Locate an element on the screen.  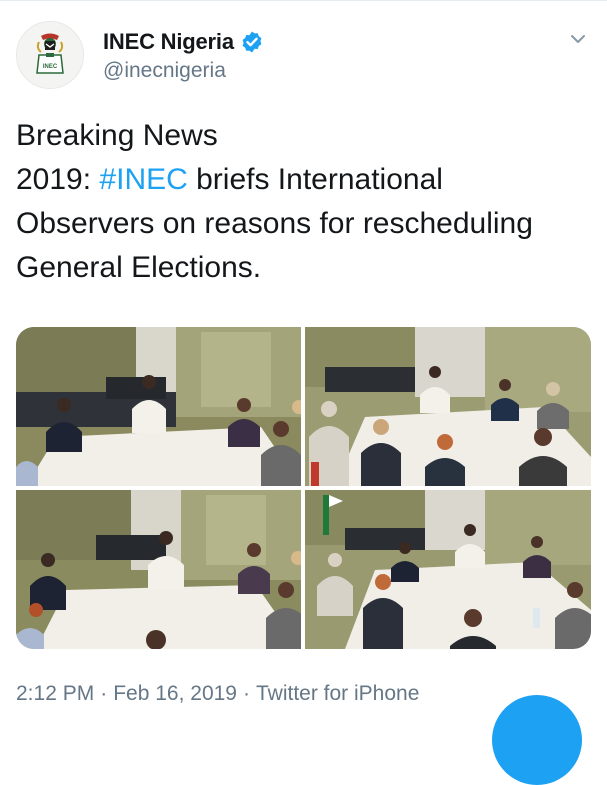
inec-logo-icon: INEC is located at coordinates (50, 55).